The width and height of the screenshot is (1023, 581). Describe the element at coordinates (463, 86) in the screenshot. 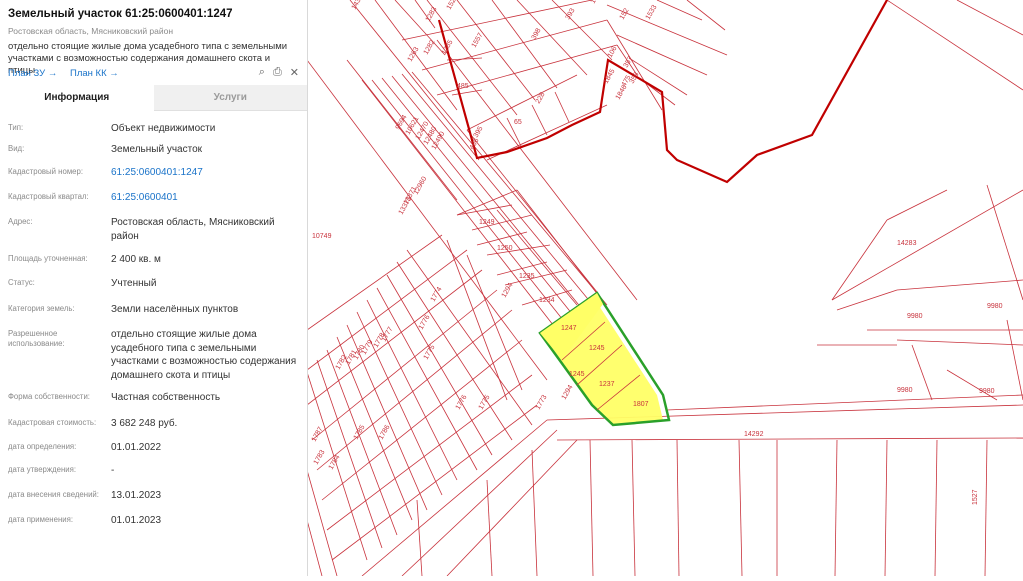

I see `parcel-label: 485` at that location.